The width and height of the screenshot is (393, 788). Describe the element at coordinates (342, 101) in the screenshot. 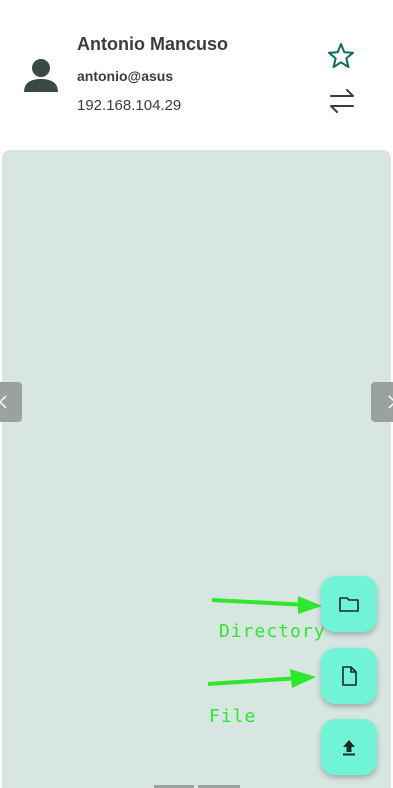

I see `swap-arrows-icon` at that location.